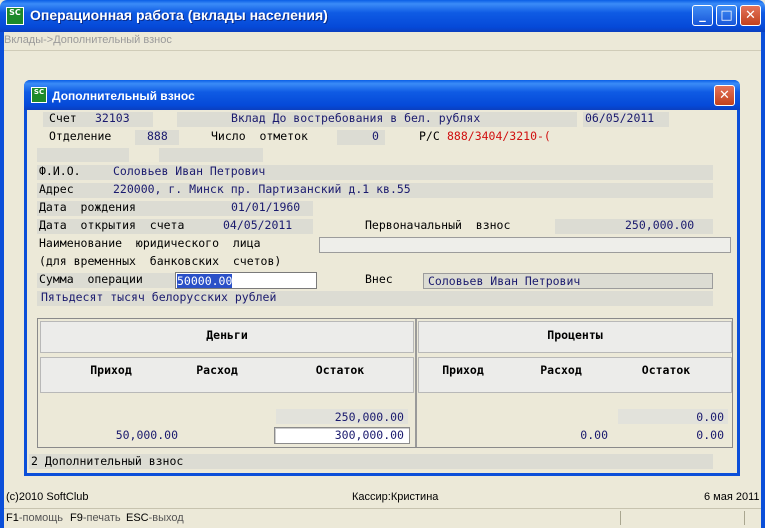 The height and width of the screenshot is (528, 765). I want to click on operation-date: 06/05/2011, so click(620, 118).